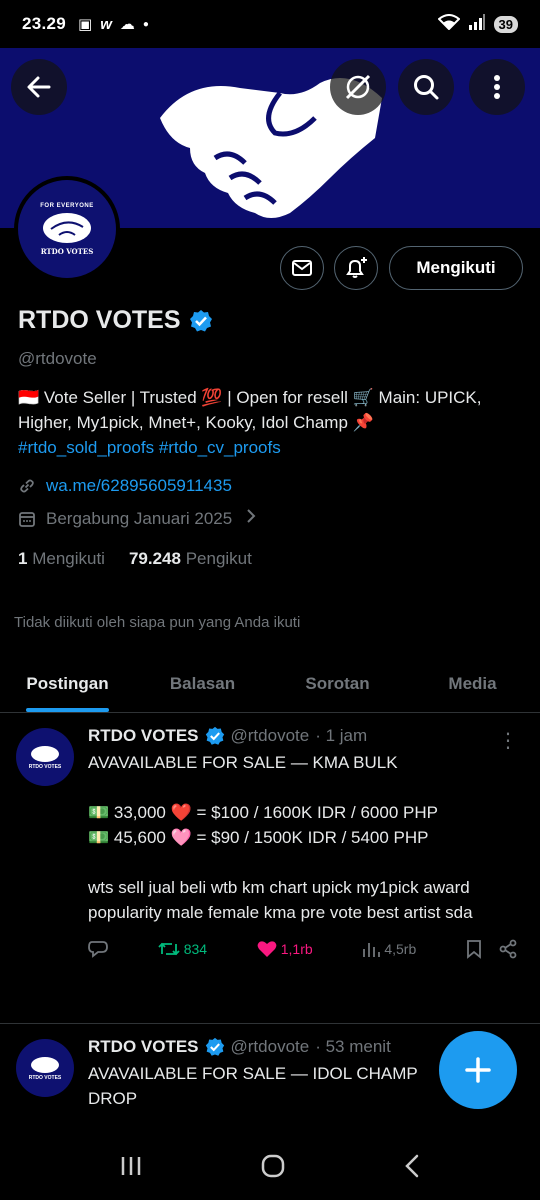 Image resolution: width=540 pixels, height=1200 pixels. Describe the element at coordinates (106, 24) in the screenshot. I see `w-icon: w` at that location.